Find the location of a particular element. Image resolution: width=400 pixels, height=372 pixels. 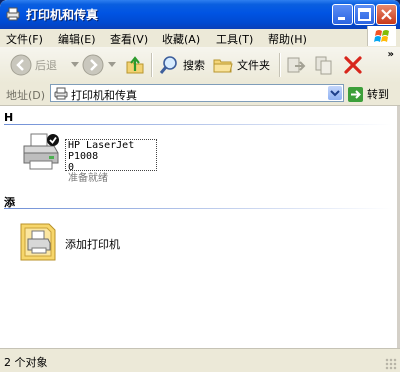

add-printer-label: 添加打印机 is located at coordinates (92, 244).